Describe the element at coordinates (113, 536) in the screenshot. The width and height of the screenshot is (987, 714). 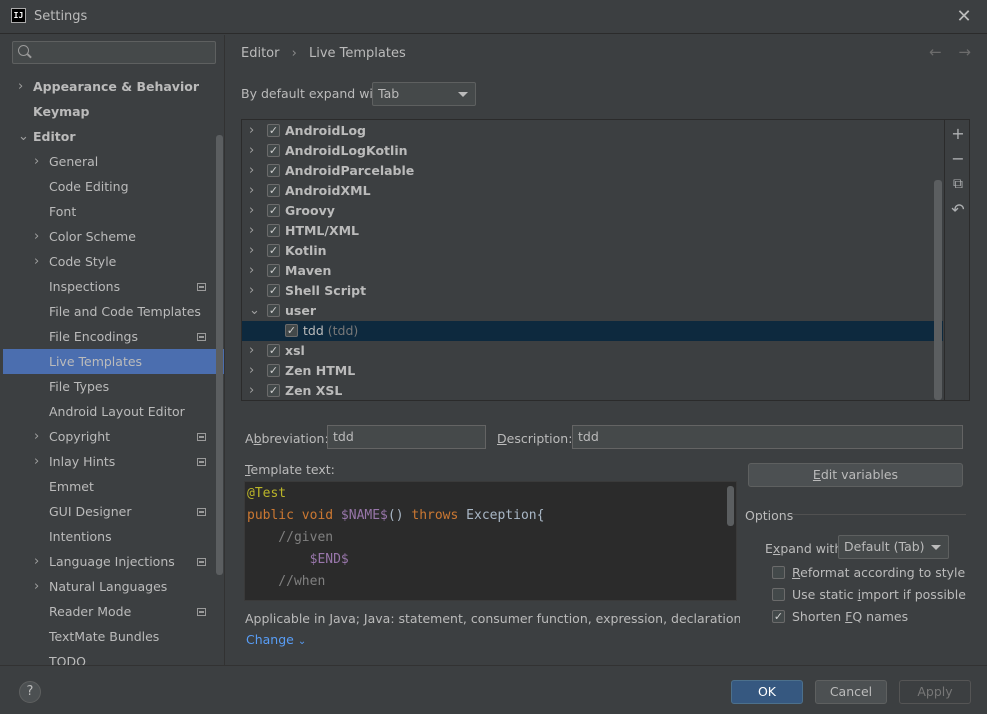
I see `sidebar-item: Intentions` at that location.